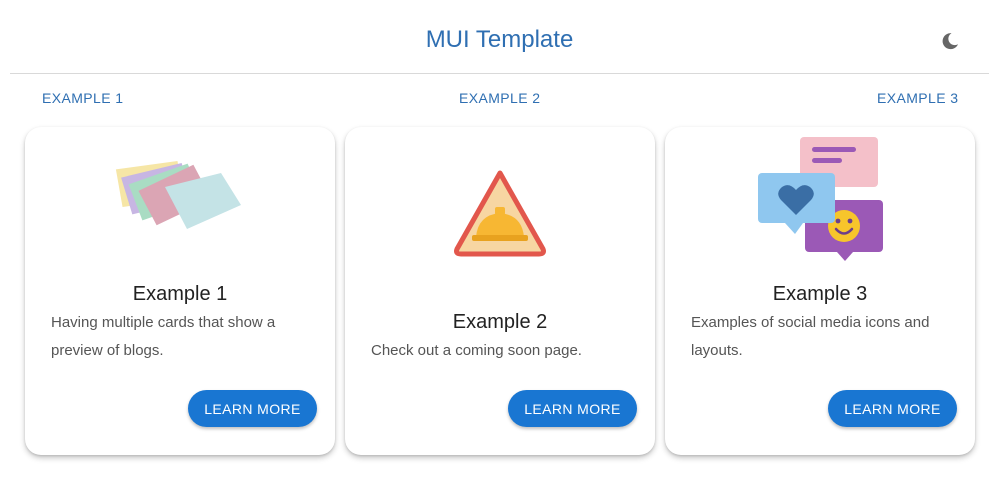 The height and width of the screenshot is (500, 999). I want to click on card-title: Example 2, so click(500, 322).